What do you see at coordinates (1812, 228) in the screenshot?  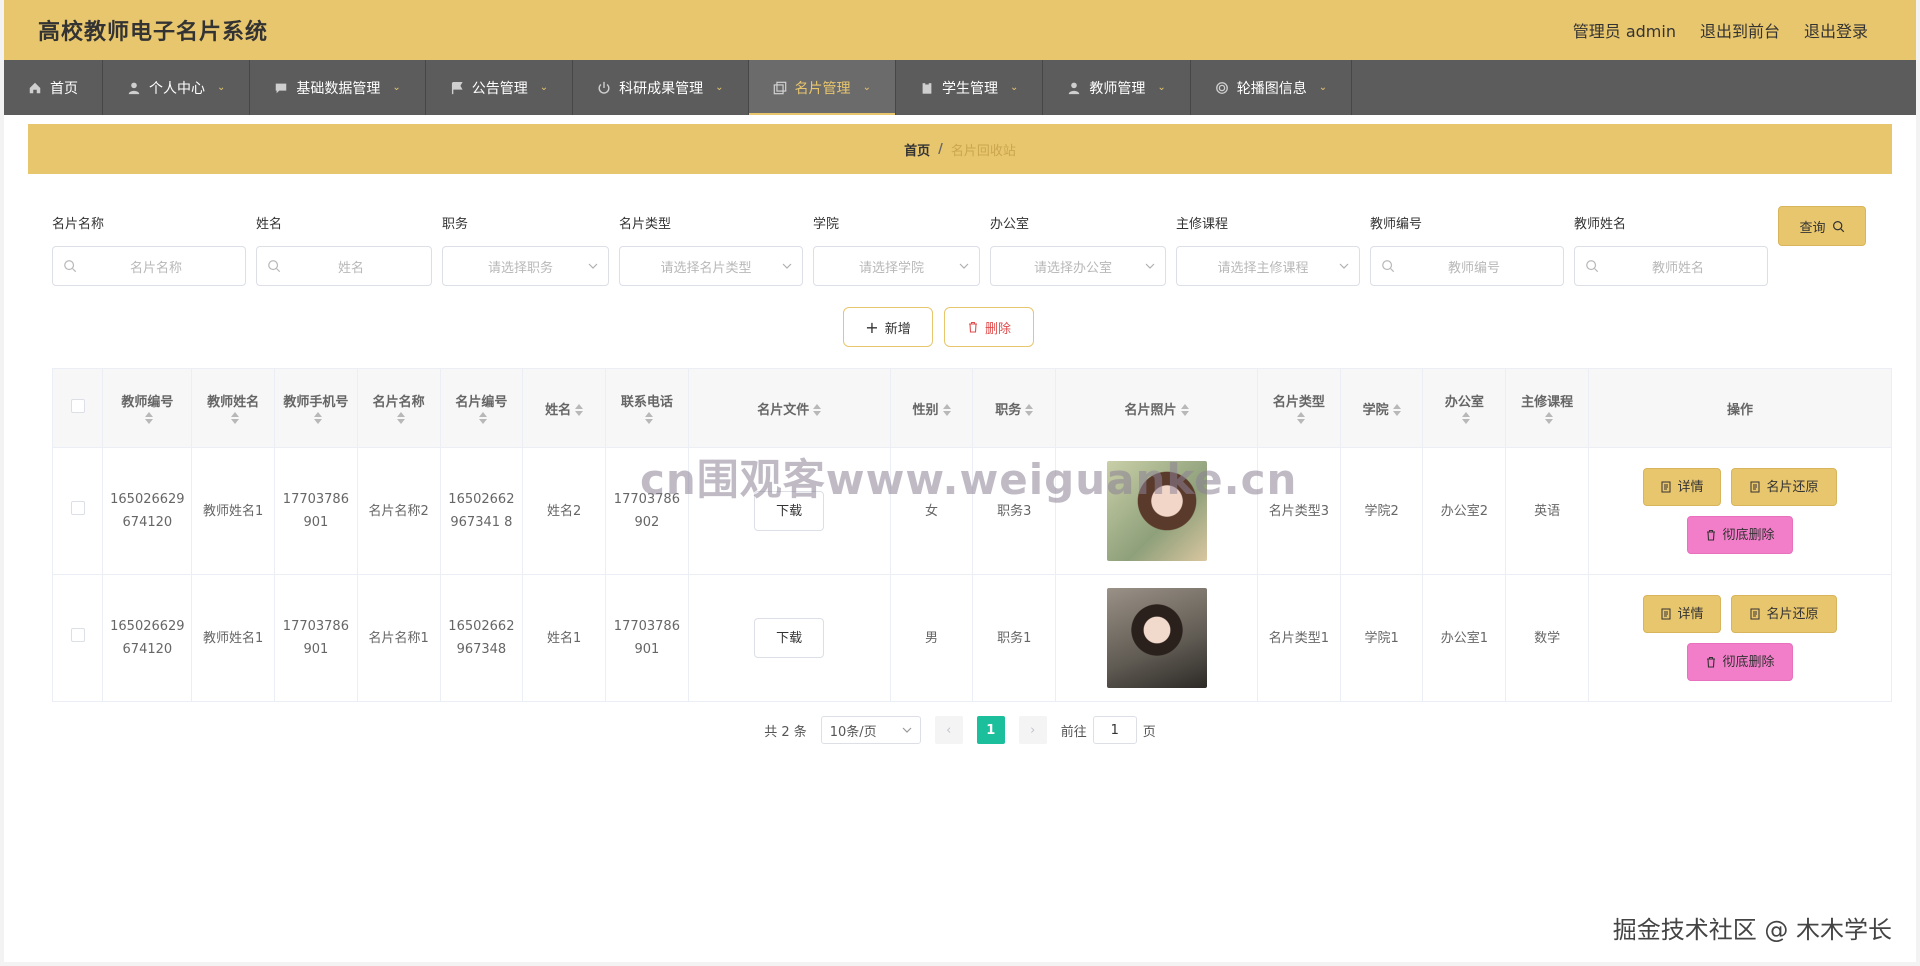 I see `query-label: 查询` at bounding box center [1812, 228].